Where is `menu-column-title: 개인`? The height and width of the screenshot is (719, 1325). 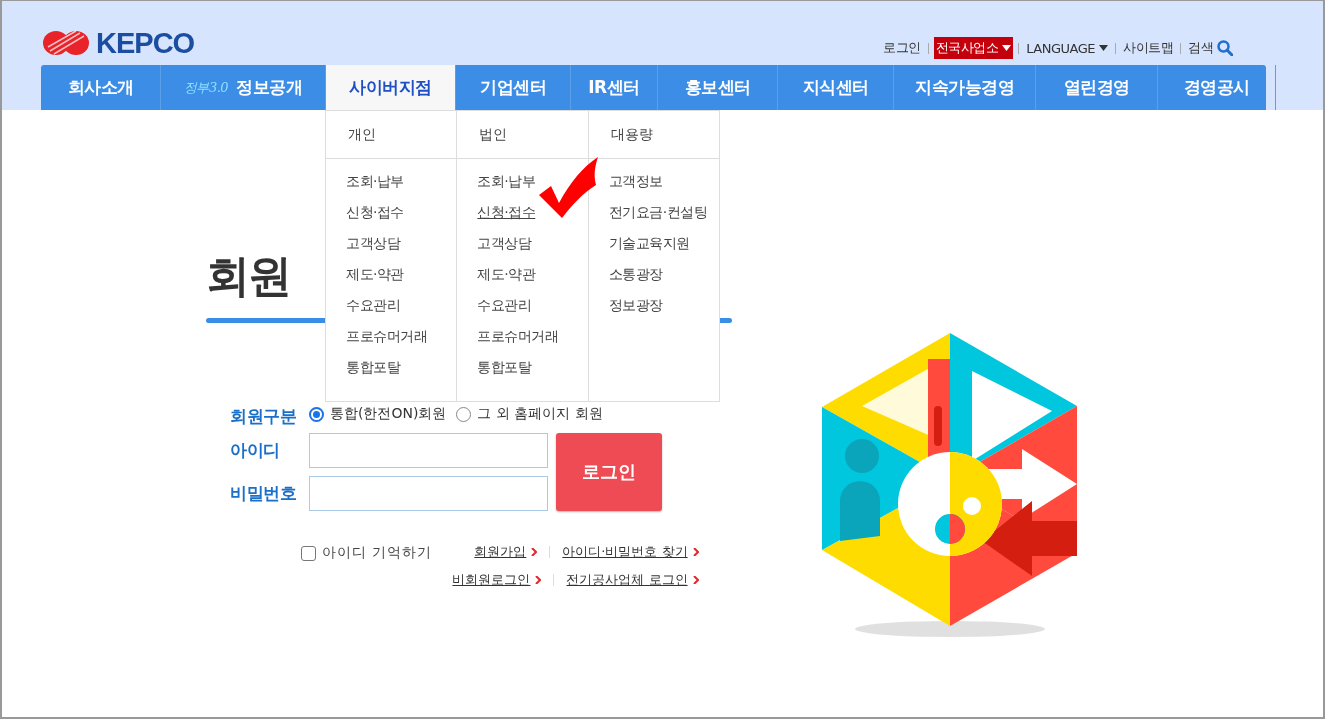 menu-column-title: 개인 is located at coordinates (362, 134).